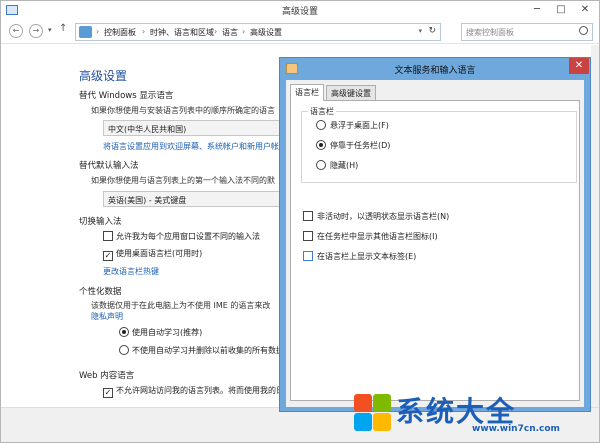 The height and width of the screenshot is (443, 600). I want to click on desktop-langbar-checkbox: ✓ 使用桌面语言栏(可用时), so click(152, 254).